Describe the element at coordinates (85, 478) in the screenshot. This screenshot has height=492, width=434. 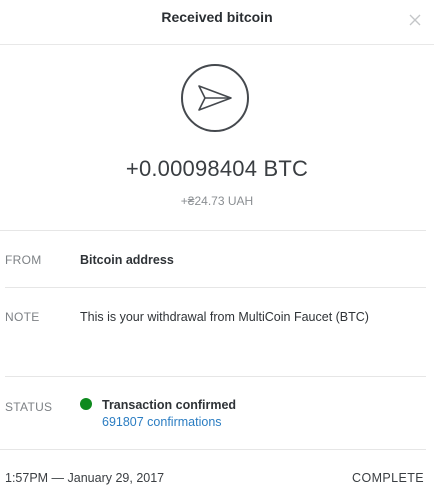
I see `transaction-timestamp: 1:57PM — January 29, 2017` at that location.